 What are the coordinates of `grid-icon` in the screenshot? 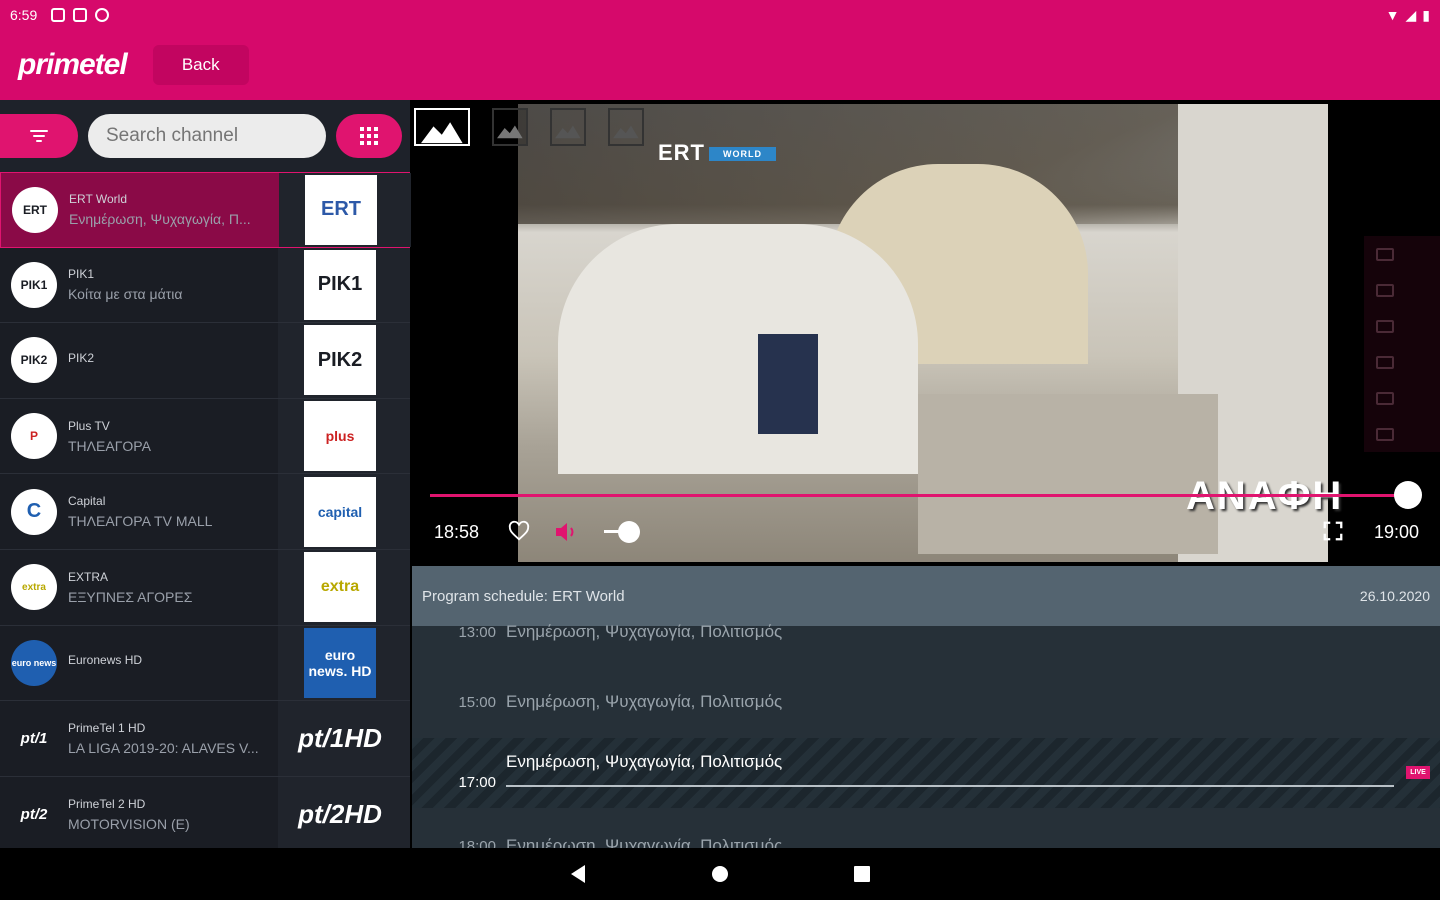 It's located at (369, 136).